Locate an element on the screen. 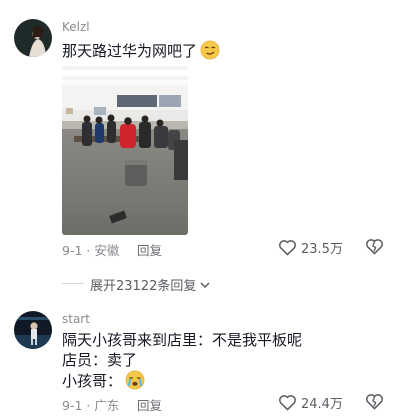  comment-line: 店员：卖了 is located at coordinates (100, 360).